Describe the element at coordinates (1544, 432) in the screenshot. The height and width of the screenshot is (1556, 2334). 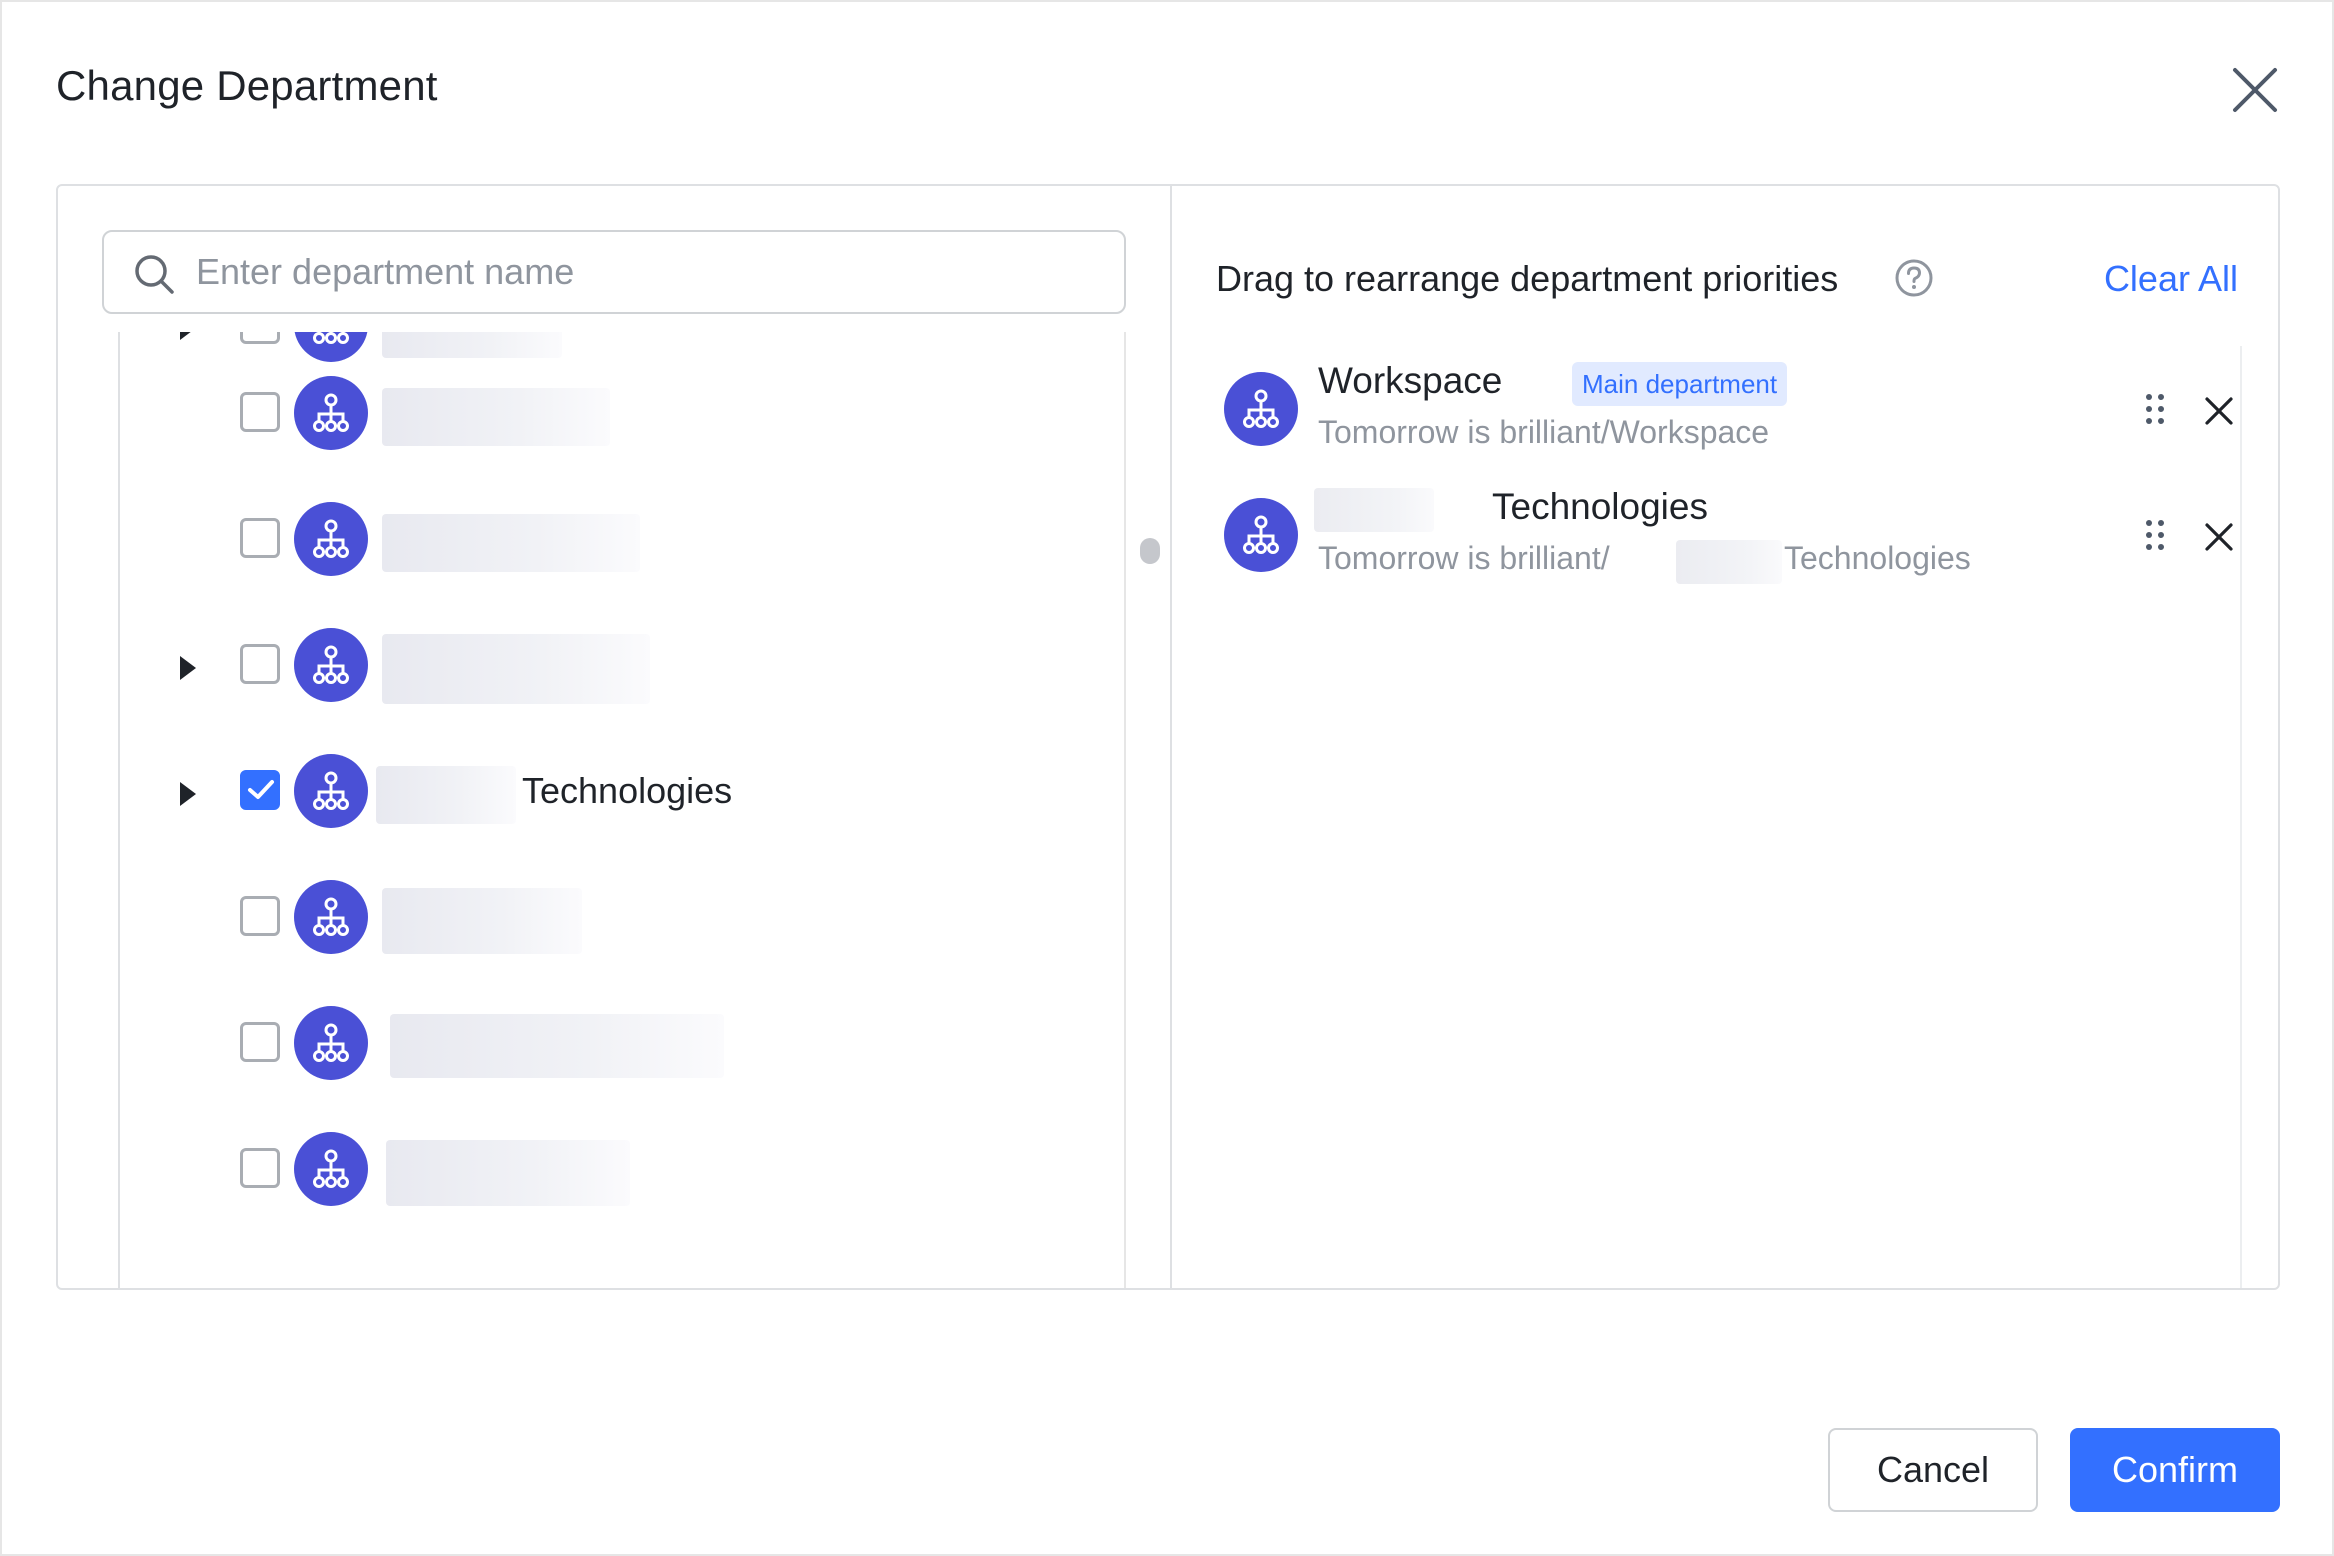
I see `selected-department-path: Tomorrow is brilliant/Workspace` at that location.